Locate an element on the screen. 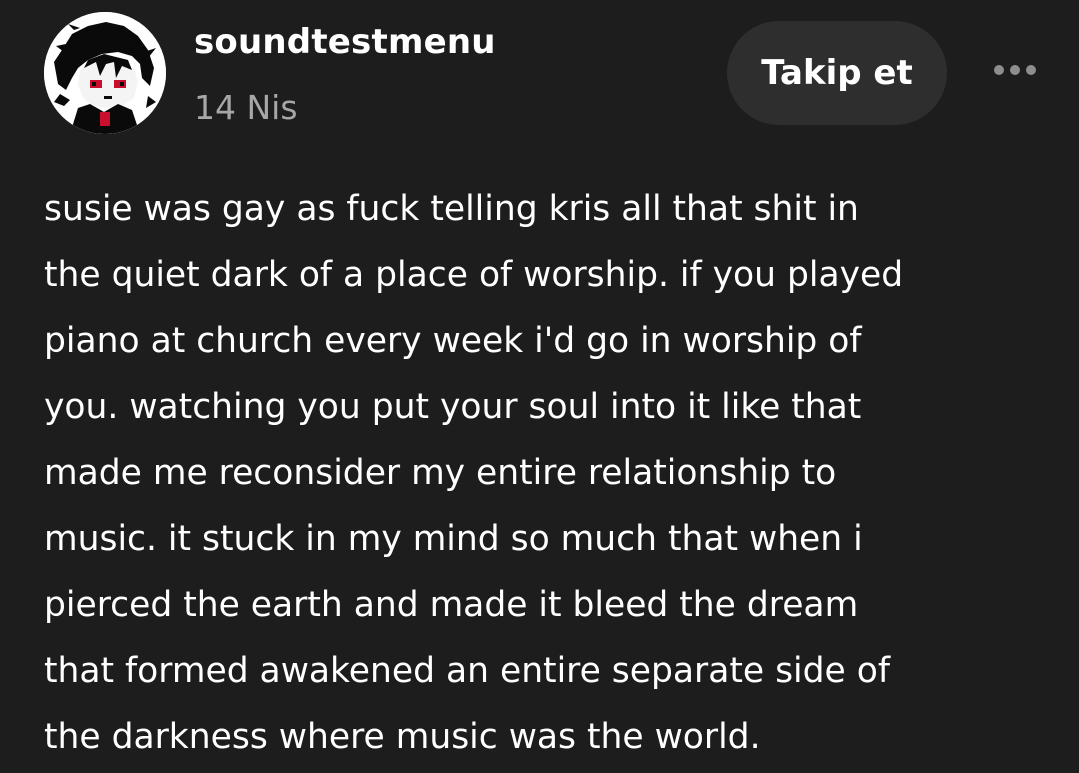  follow-button: Takip et is located at coordinates (837, 73).